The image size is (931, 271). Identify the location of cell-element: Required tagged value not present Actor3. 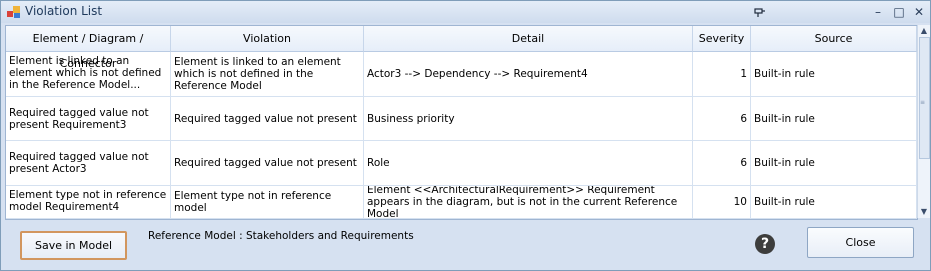
(88, 163).